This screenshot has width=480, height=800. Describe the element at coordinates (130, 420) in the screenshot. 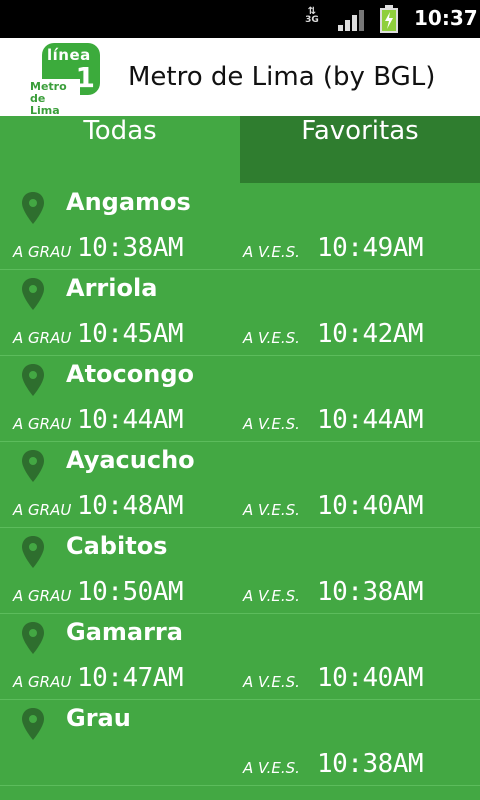

I see `time-grau: 10:44AM` at that location.